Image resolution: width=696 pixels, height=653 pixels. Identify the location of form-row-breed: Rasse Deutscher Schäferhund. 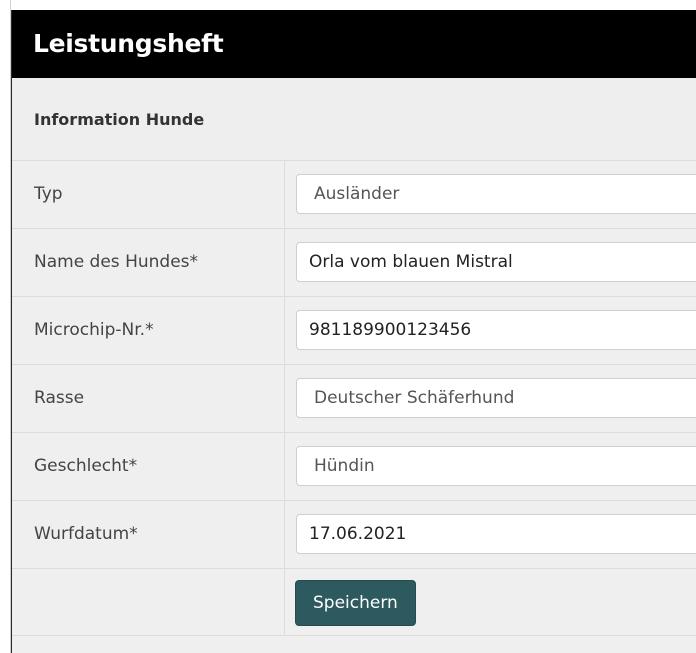
(354, 399).